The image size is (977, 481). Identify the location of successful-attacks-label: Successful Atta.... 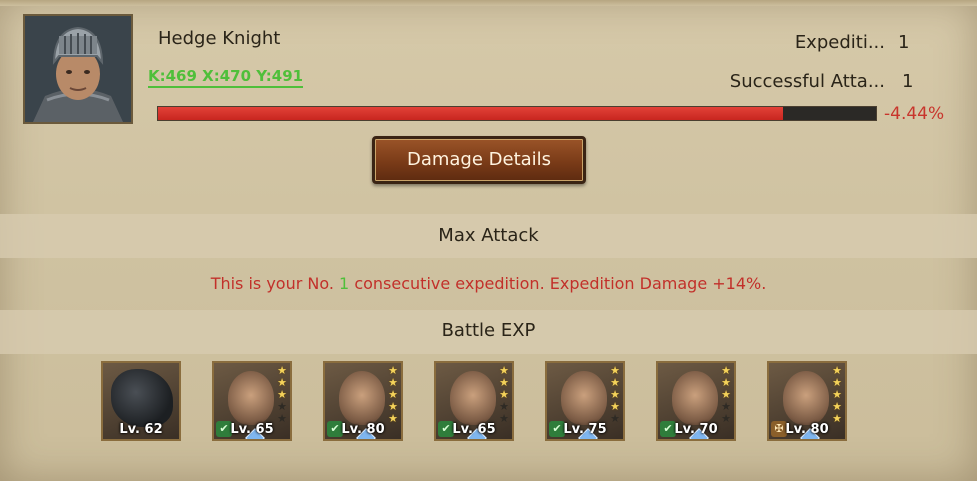
(807, 81).